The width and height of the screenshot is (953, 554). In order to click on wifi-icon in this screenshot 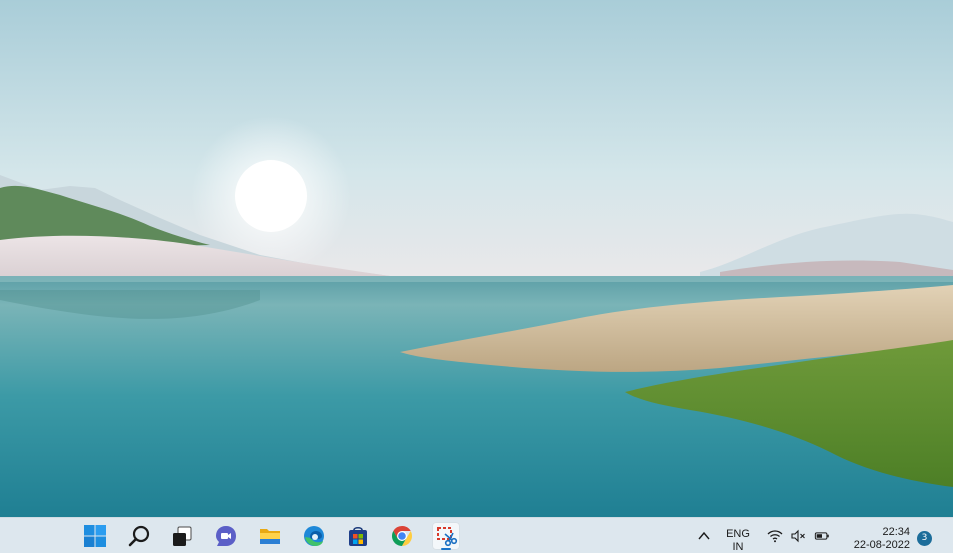, I will do `click(775, 536)`.